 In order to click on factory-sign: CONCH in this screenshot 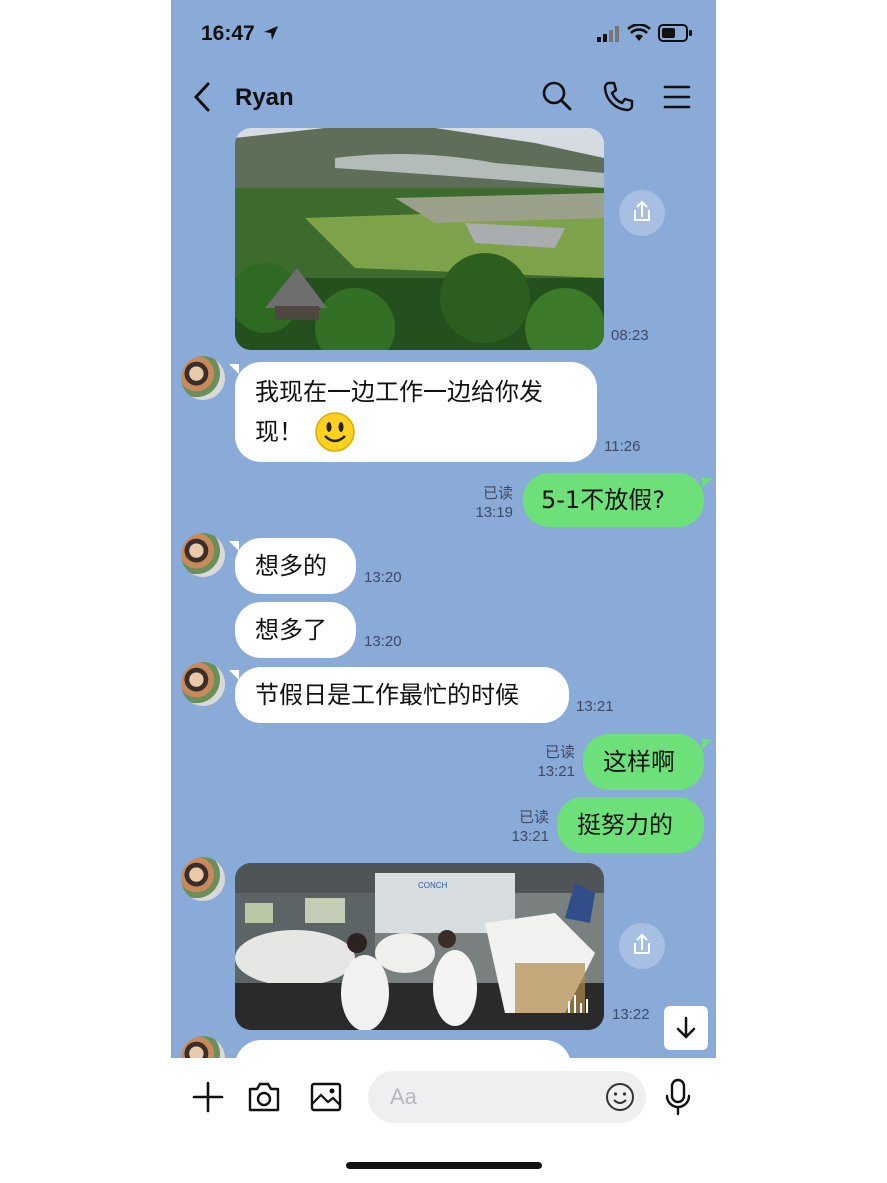, I will do `click(433, 885)`.